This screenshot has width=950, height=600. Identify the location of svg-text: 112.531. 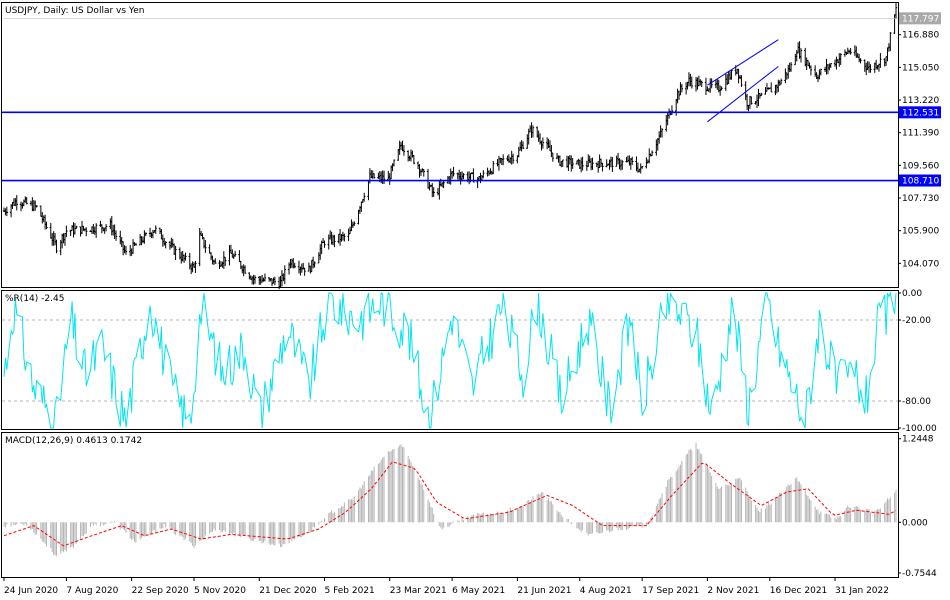
(920, 113).